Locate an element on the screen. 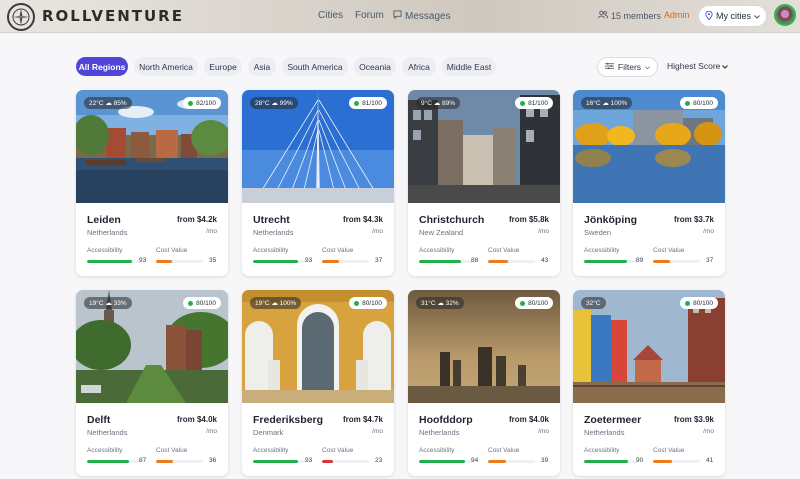 The width and height of the screenshot is (800, 479). region-chip-south-america: South America is located at coordinates (315, 66).